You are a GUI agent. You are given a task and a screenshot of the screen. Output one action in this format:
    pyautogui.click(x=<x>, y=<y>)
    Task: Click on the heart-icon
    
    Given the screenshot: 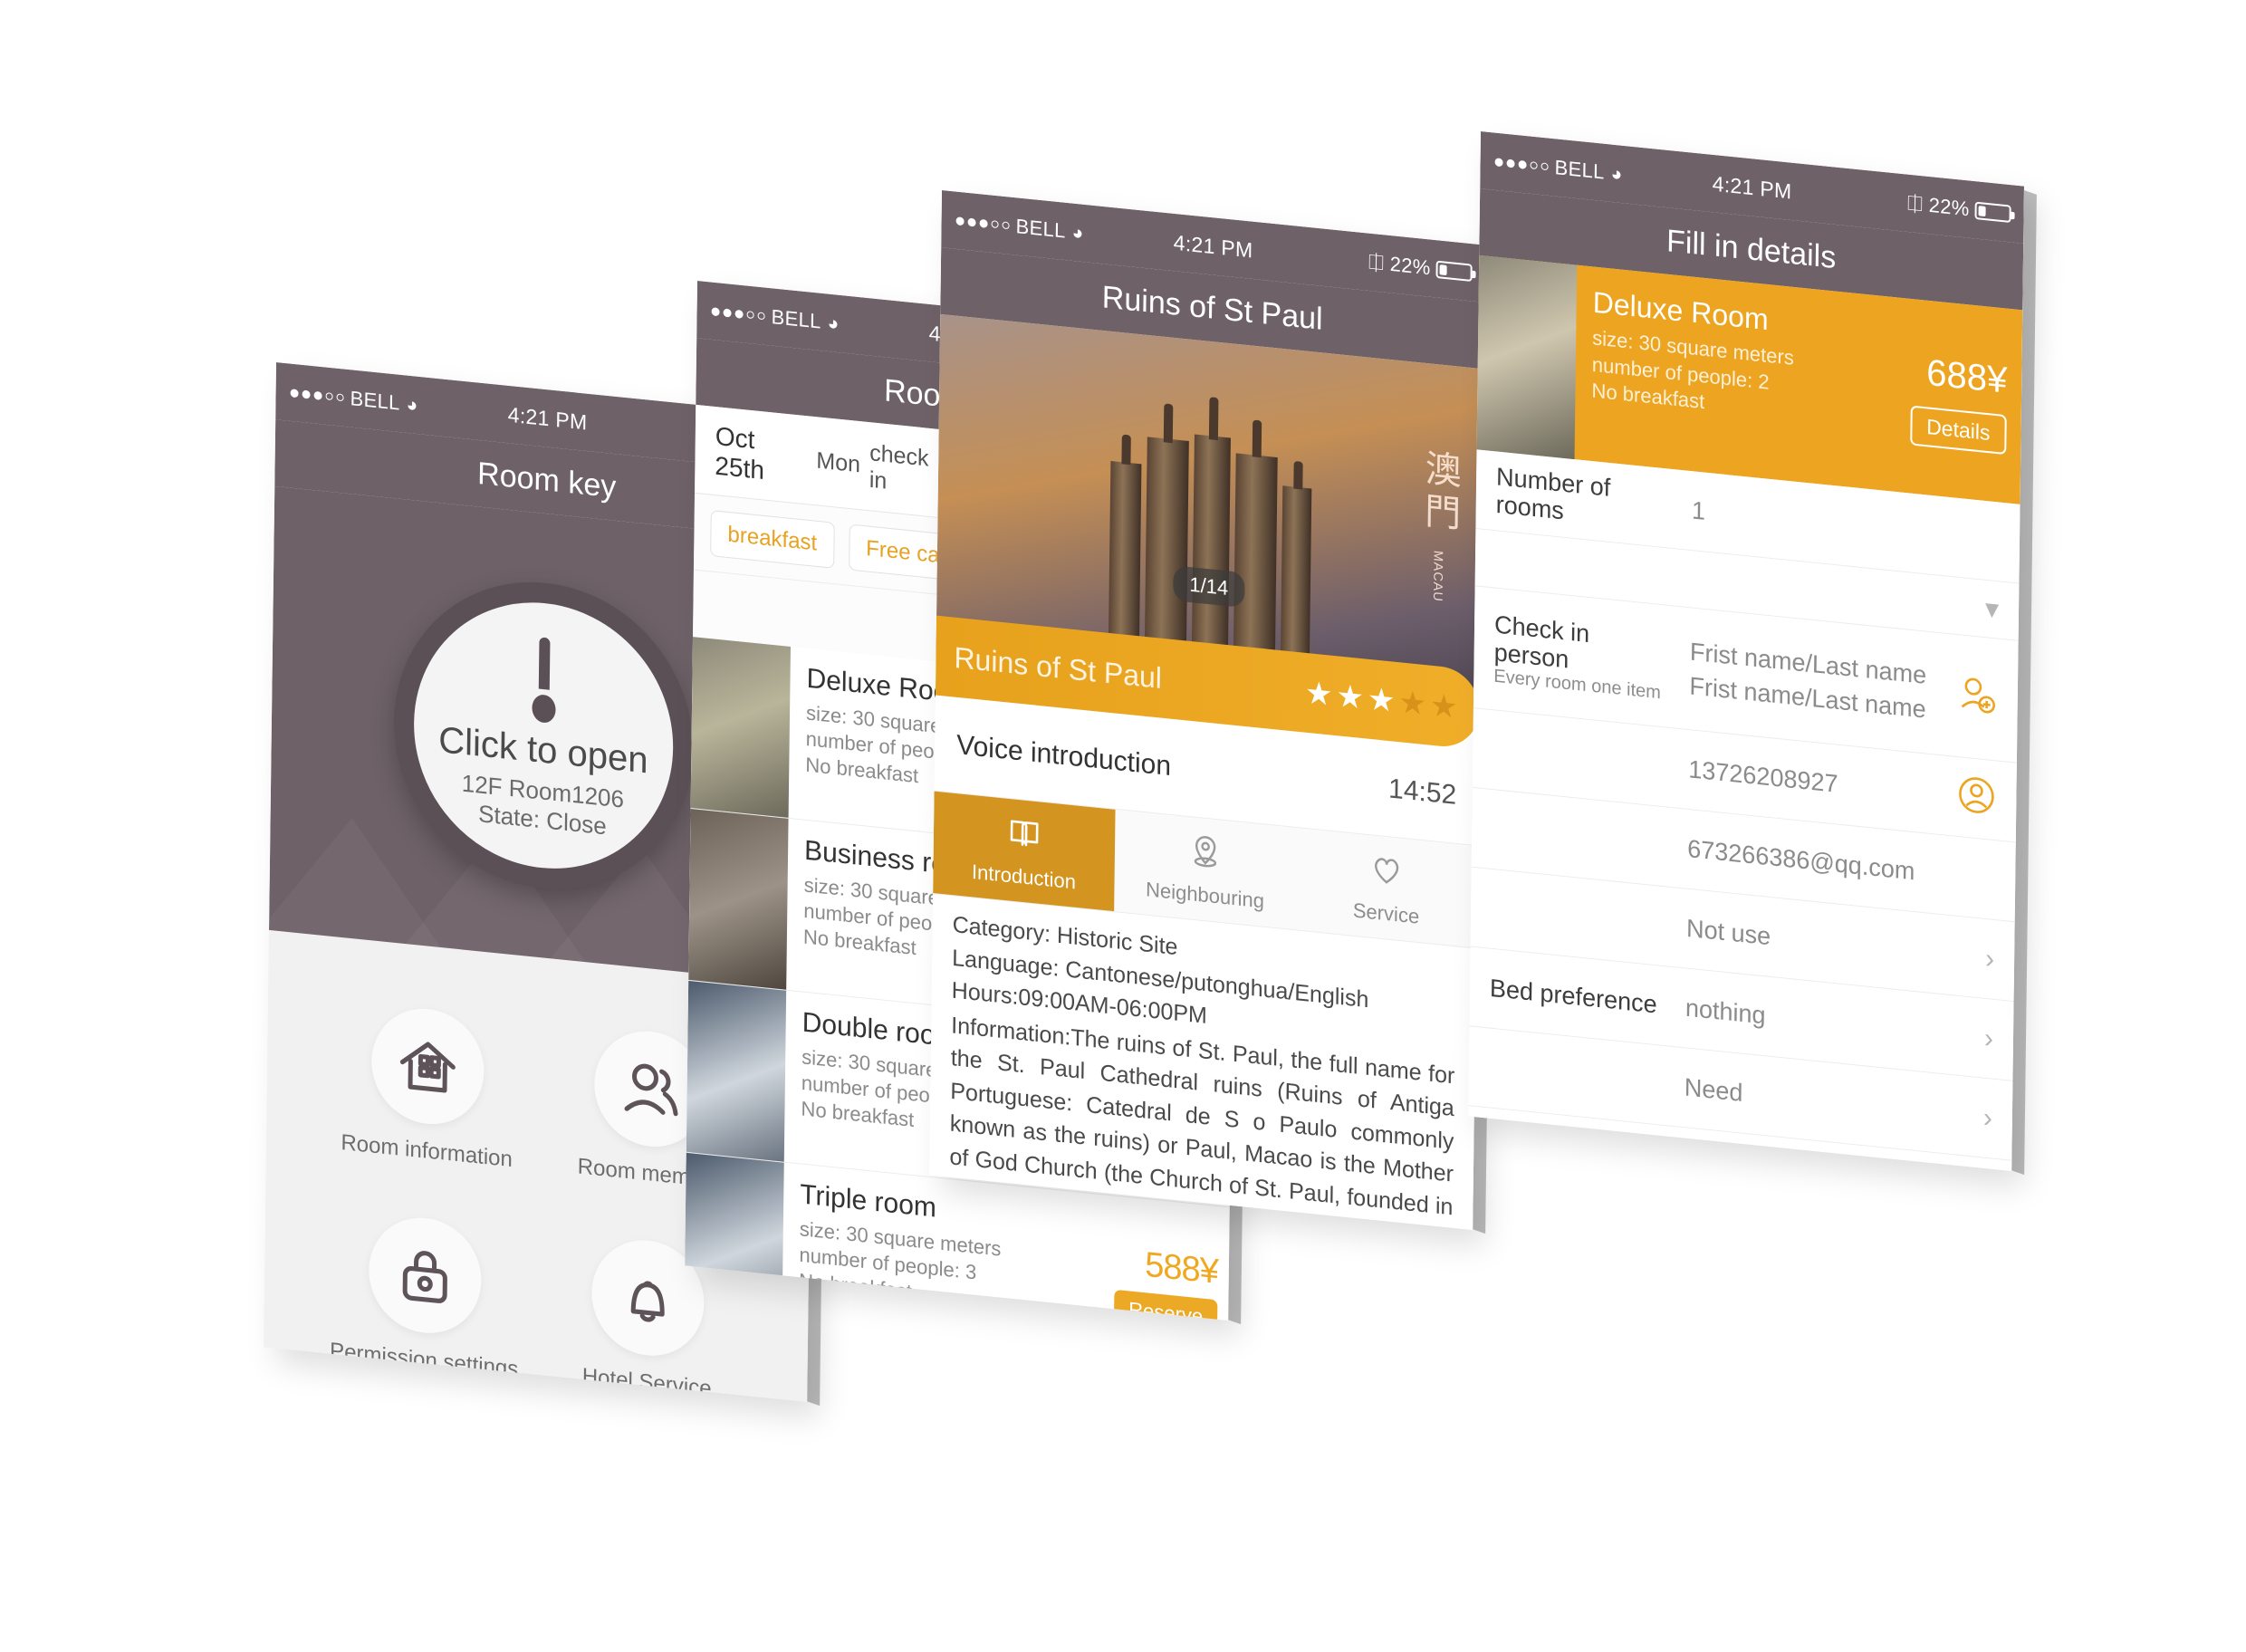 What is the action you would take?
    pyautogui.click(x=1387, y=873)
    